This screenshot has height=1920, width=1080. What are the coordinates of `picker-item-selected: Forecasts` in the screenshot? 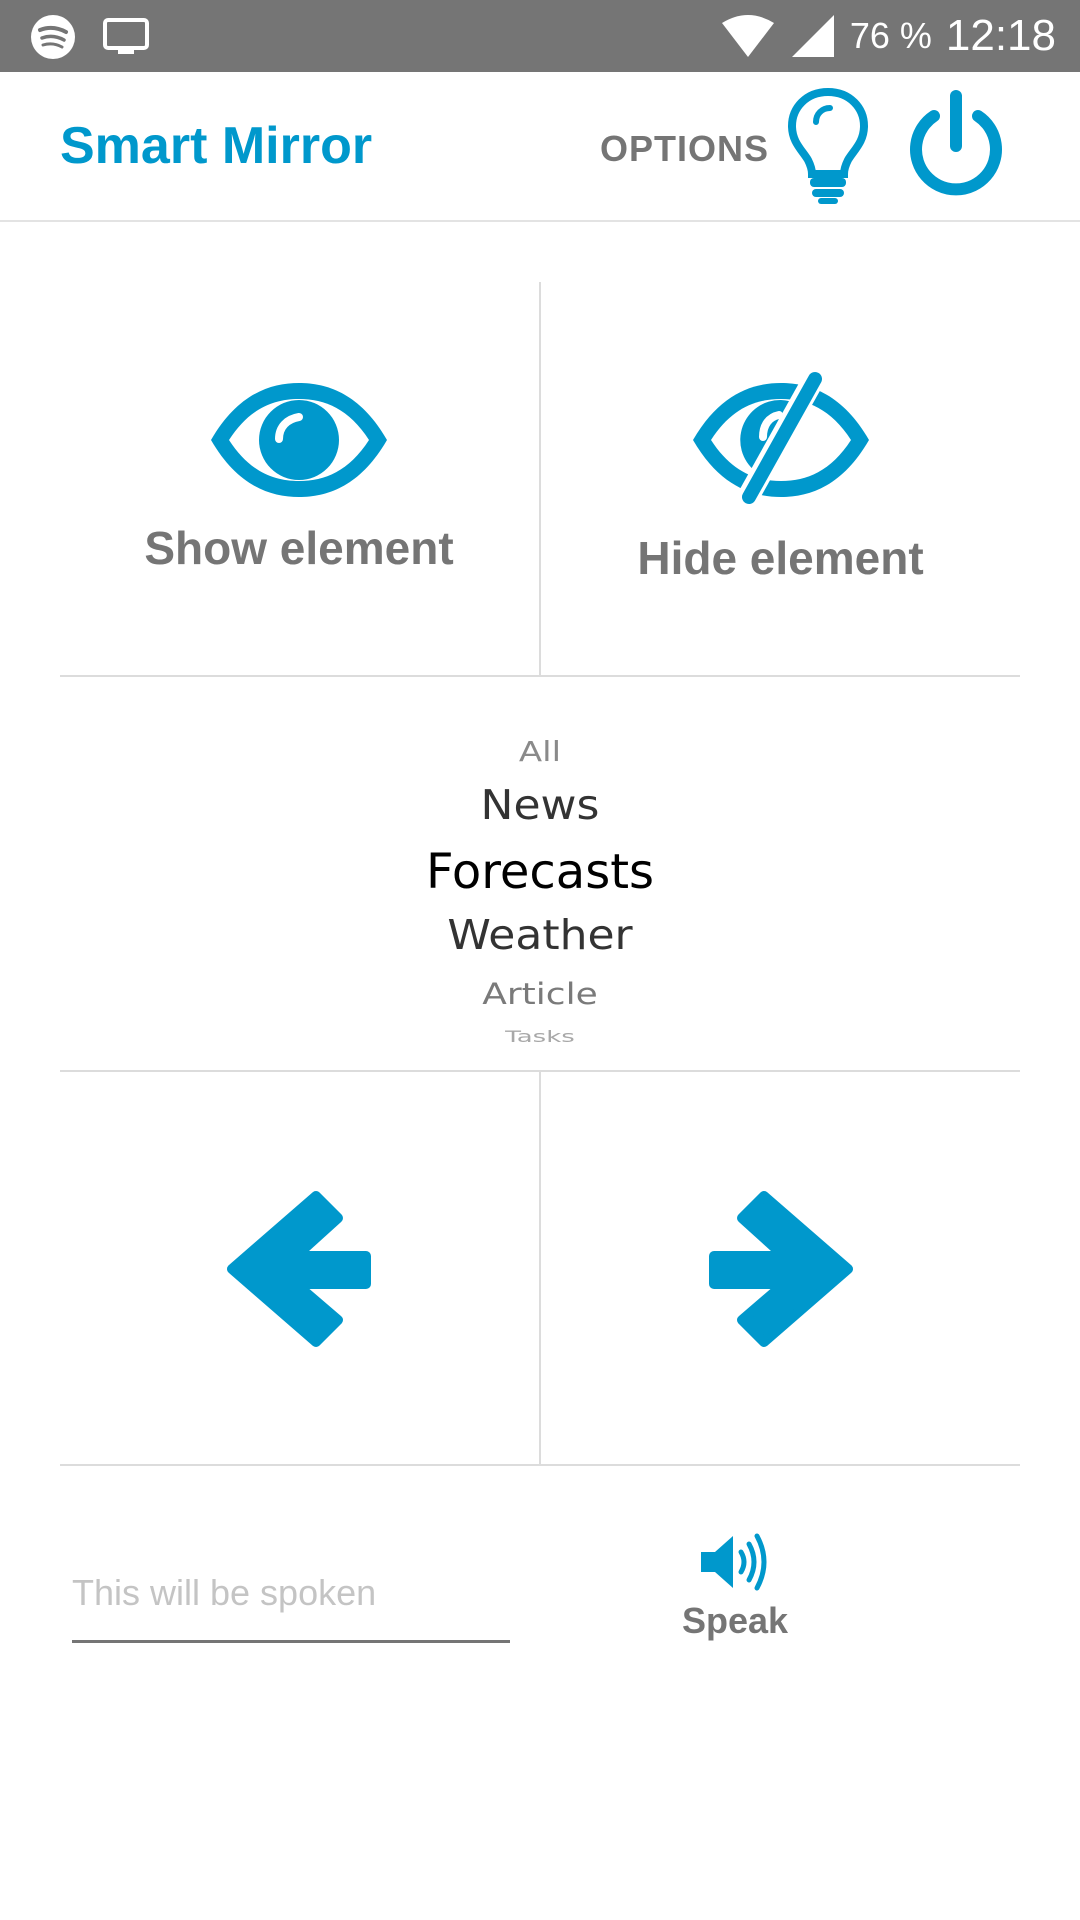 It's located at (540, 872).